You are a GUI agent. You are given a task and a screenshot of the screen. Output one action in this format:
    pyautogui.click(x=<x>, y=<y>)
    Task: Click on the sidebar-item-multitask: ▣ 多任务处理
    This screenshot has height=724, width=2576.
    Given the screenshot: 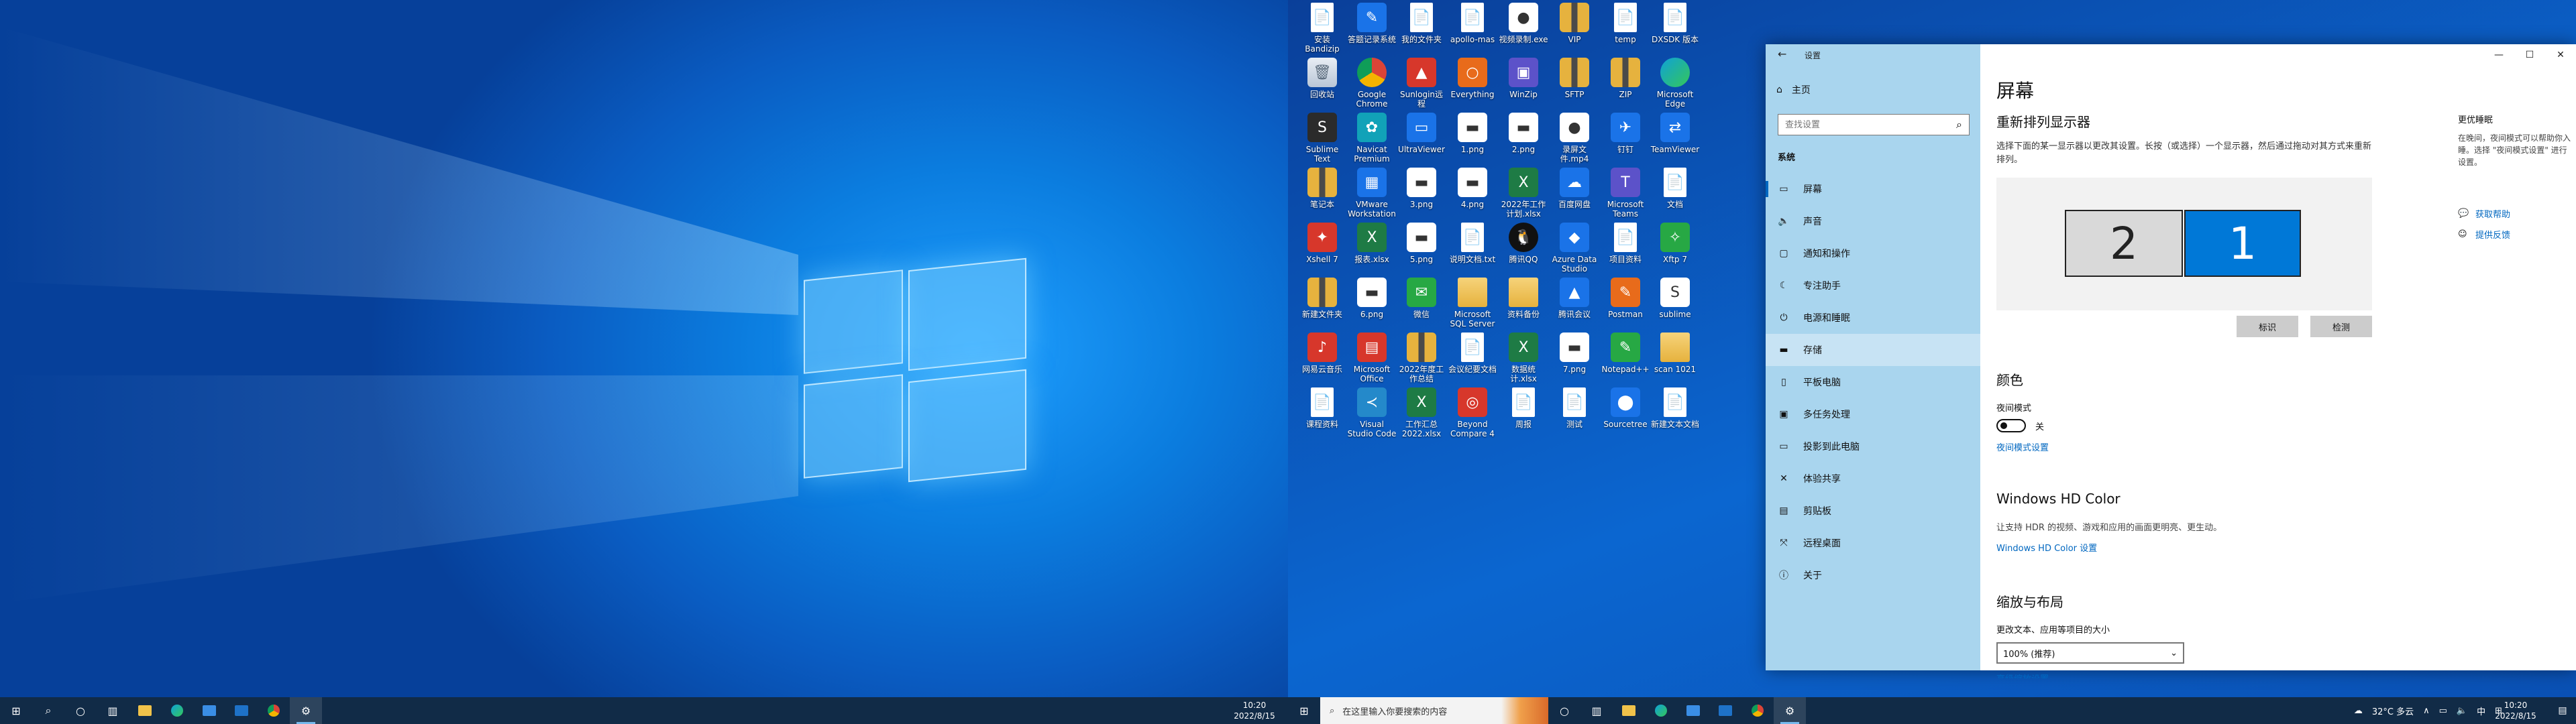 What is the action you would take?
    pyautogui.click(x=1873, y=414)
    